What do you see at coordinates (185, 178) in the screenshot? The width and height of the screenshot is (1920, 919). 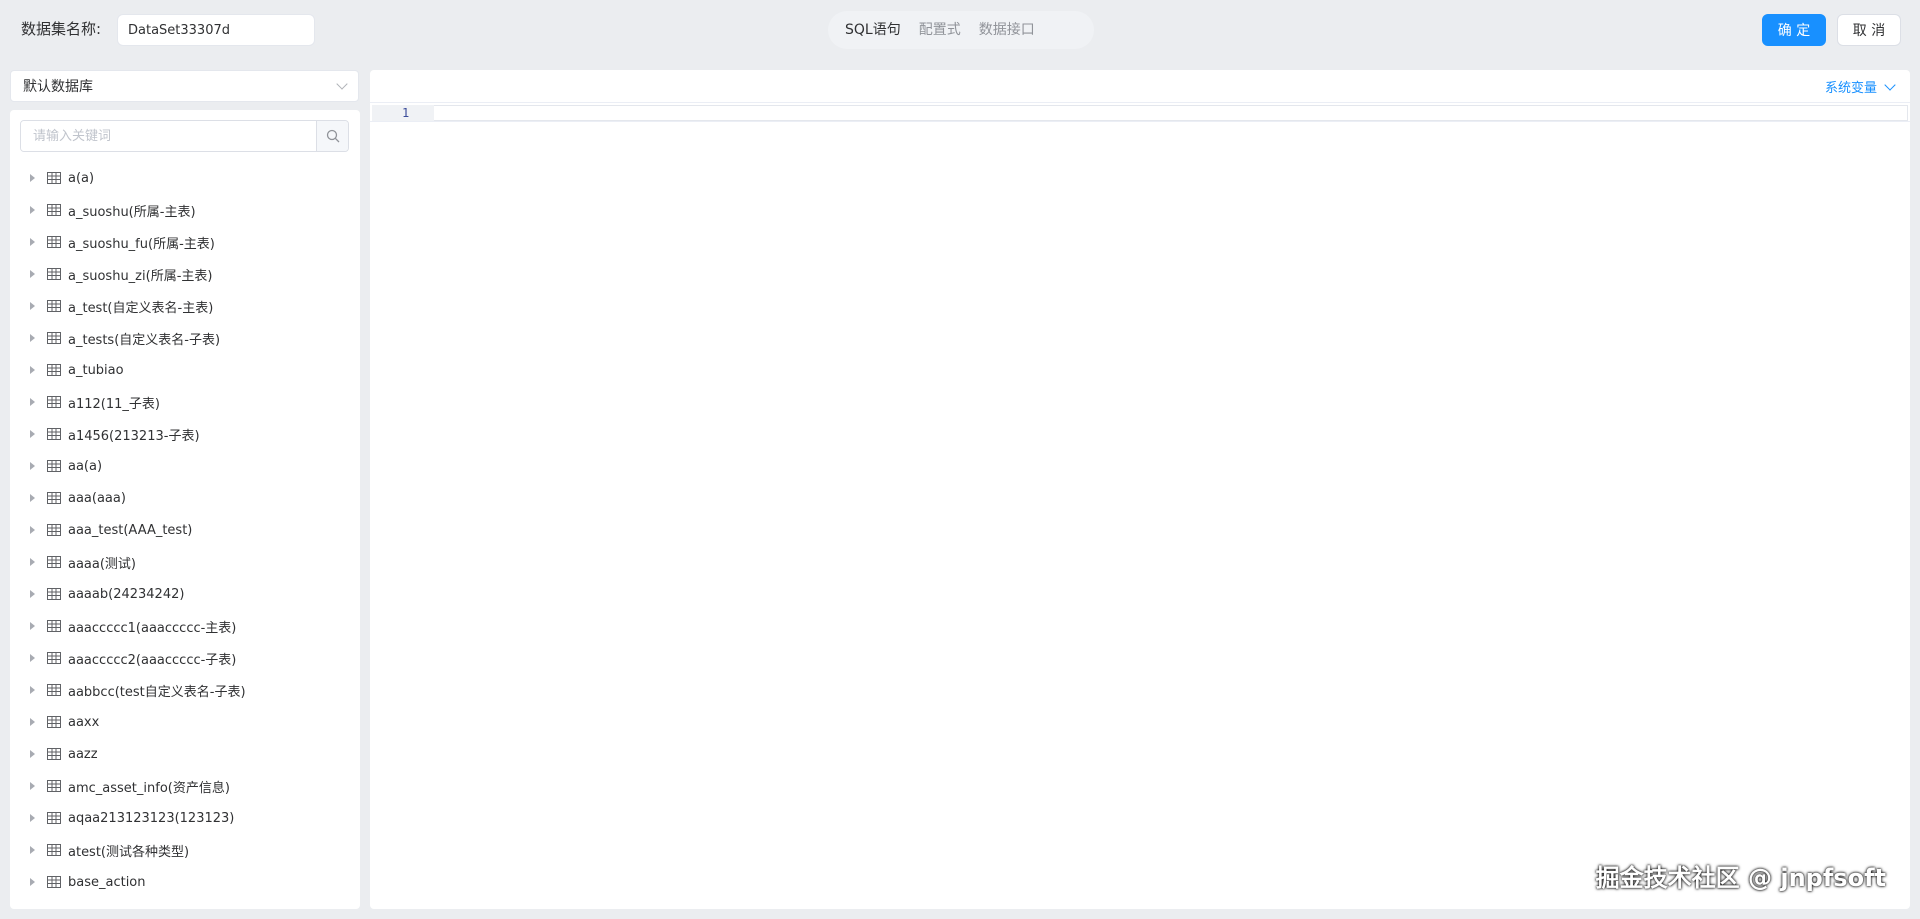 I see `tree-item: a(a)` at bounding box center [185, 178].